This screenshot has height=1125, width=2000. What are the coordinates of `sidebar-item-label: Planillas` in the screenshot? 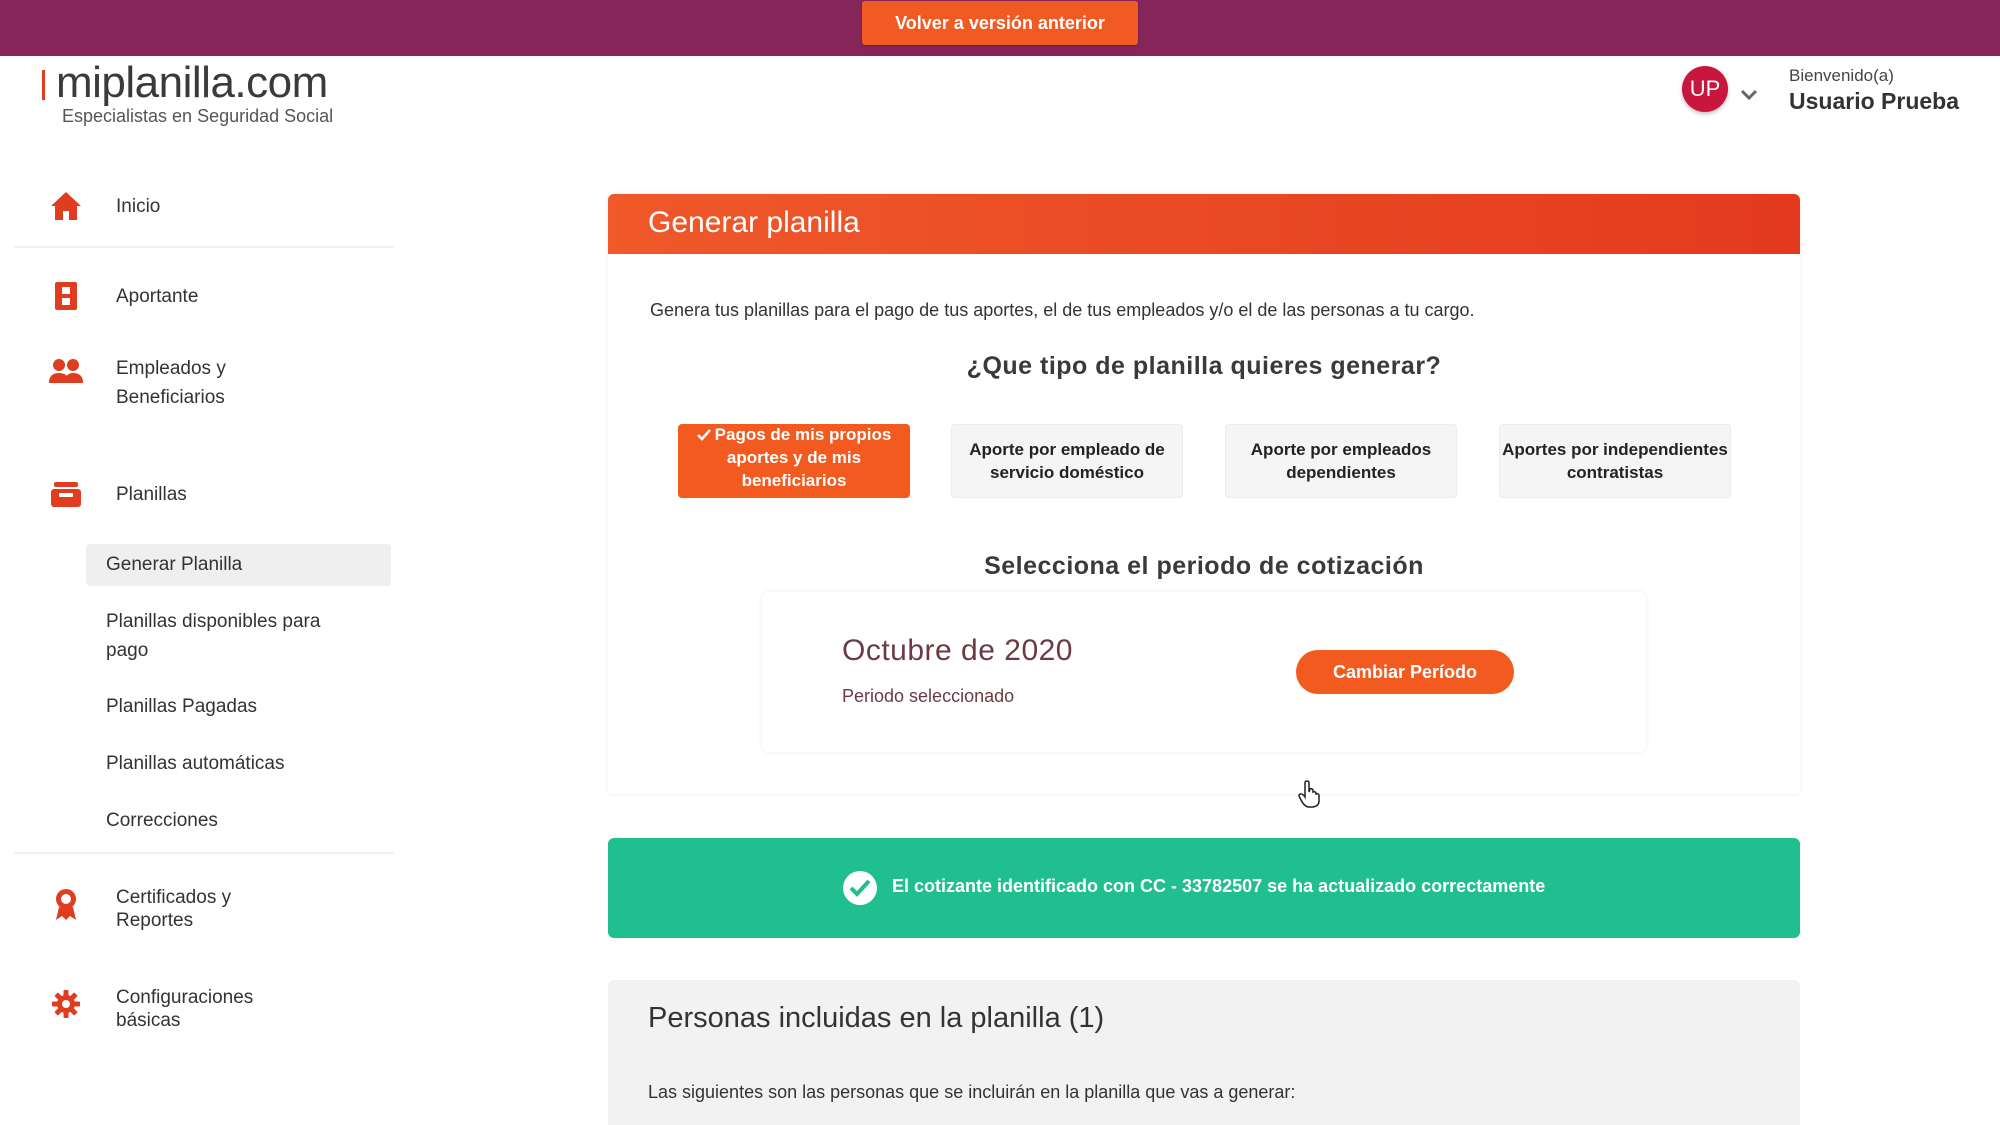 It's located at (151, 494).